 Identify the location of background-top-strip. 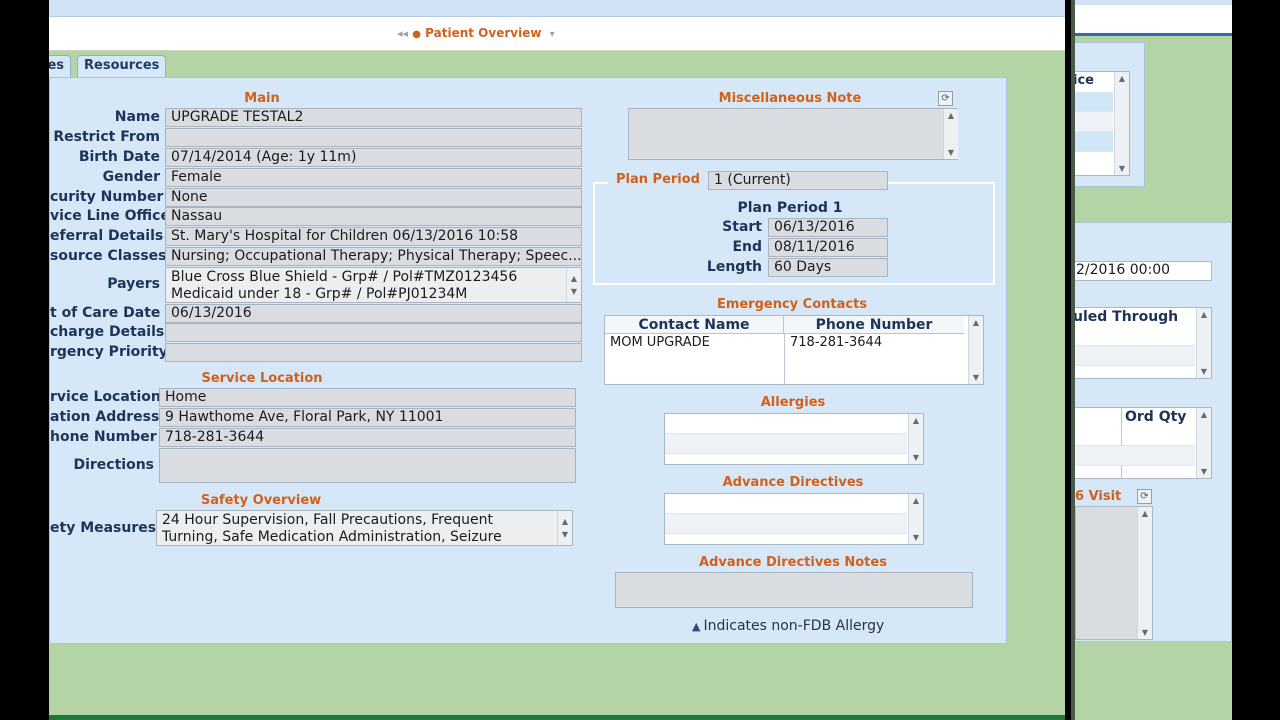
(1153, 2).